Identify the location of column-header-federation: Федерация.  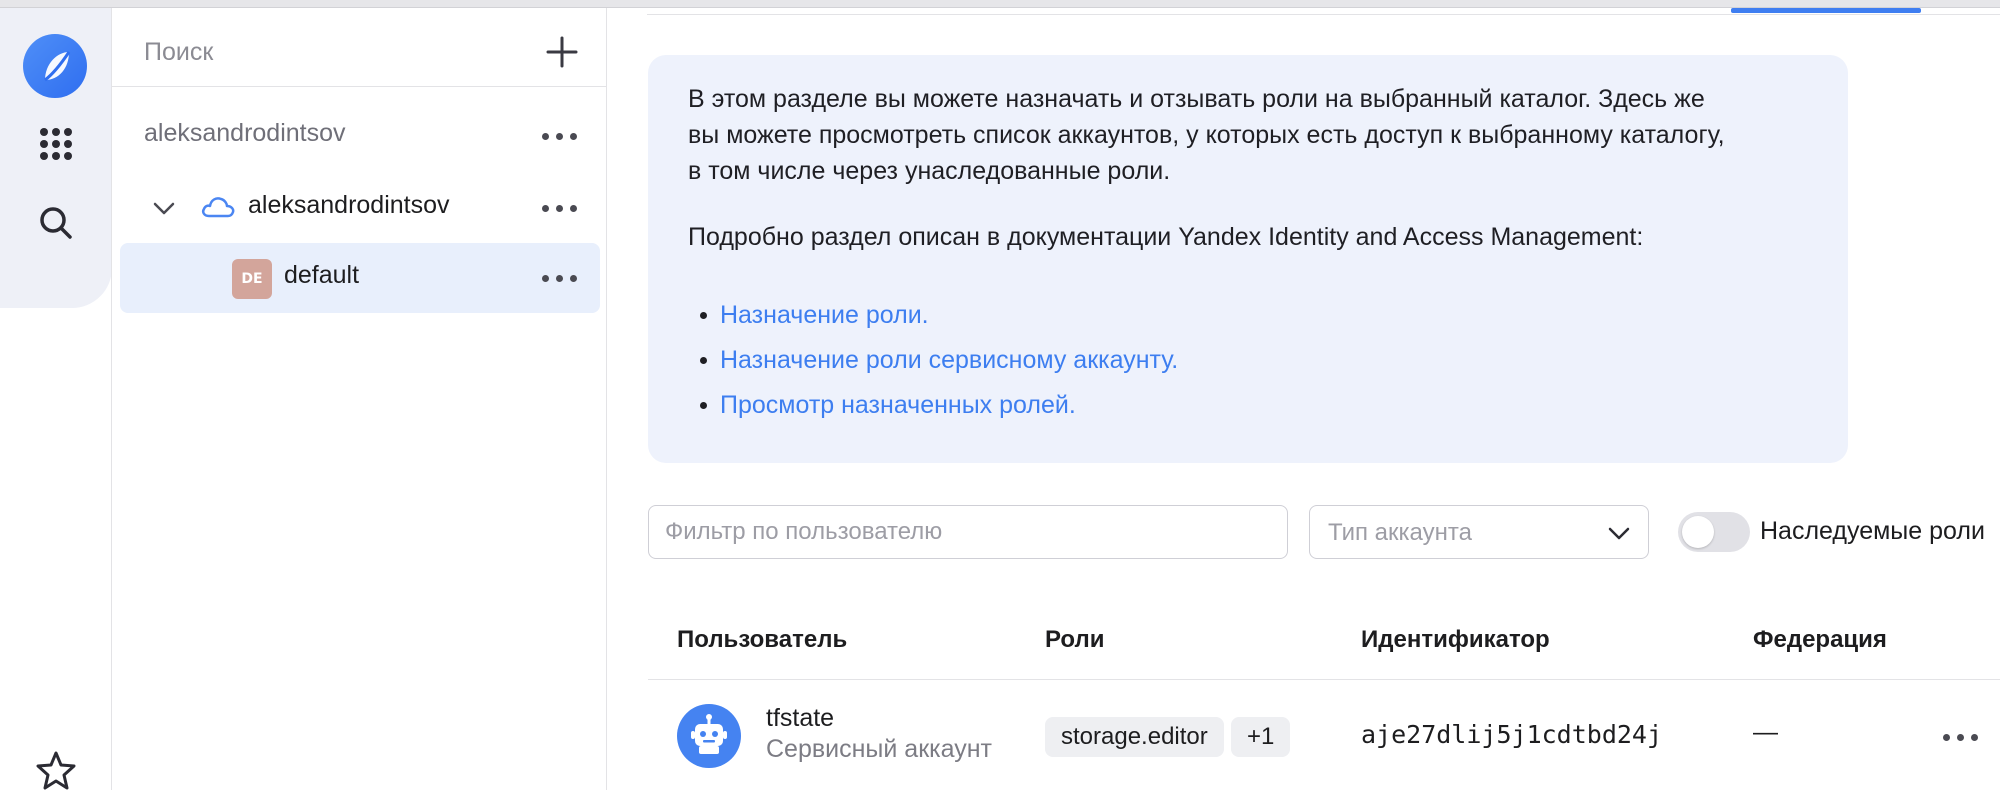
(1820, 639).